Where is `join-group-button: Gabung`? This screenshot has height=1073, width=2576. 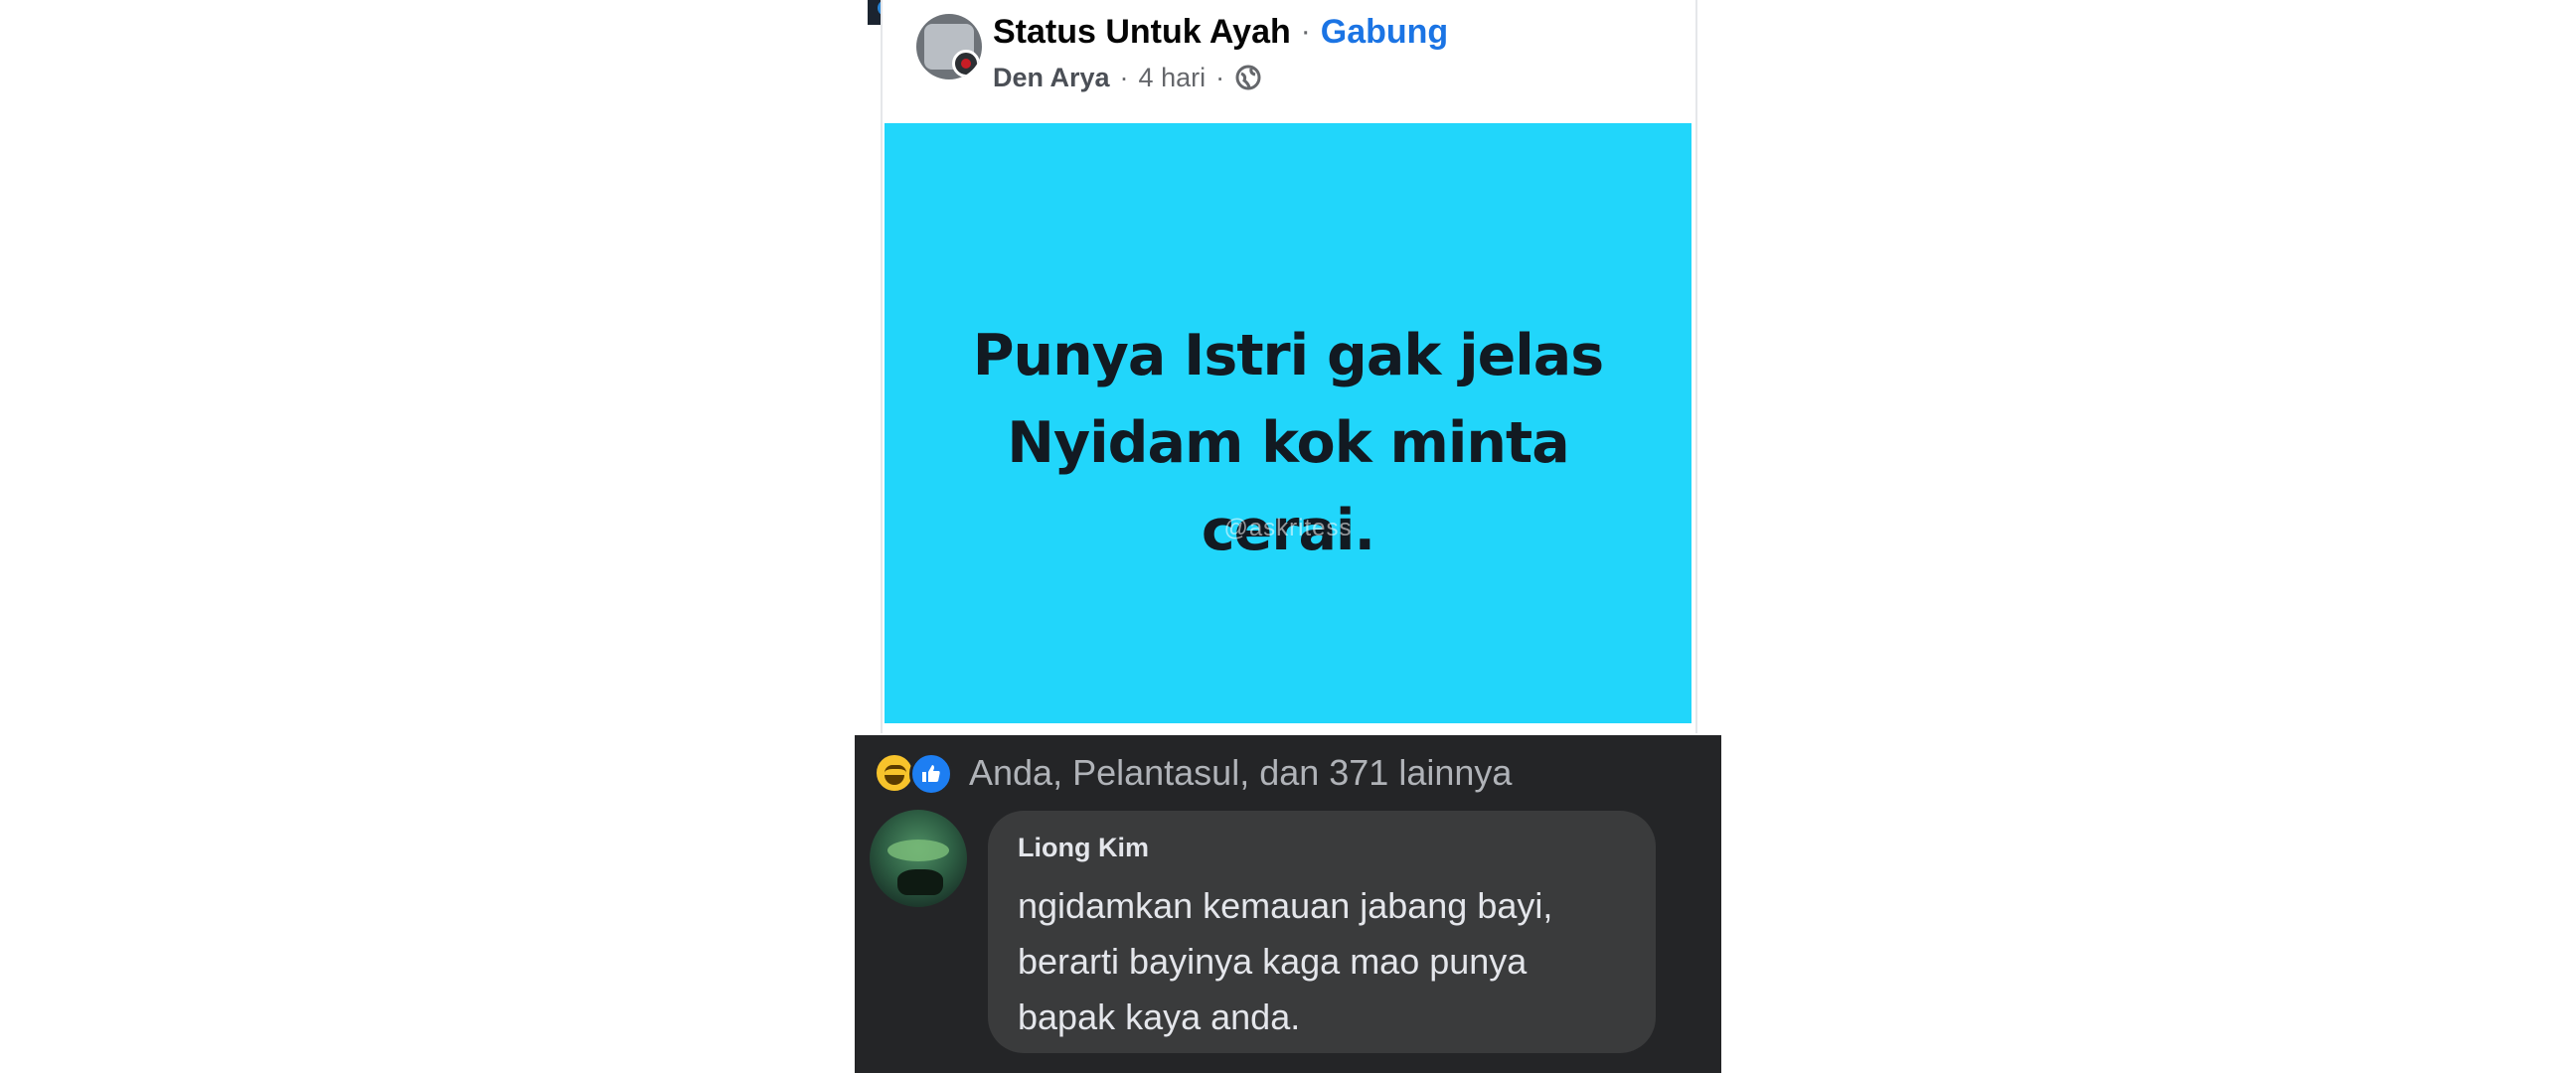 join-group-button: Gabung is located at coordinates (1384, 32).